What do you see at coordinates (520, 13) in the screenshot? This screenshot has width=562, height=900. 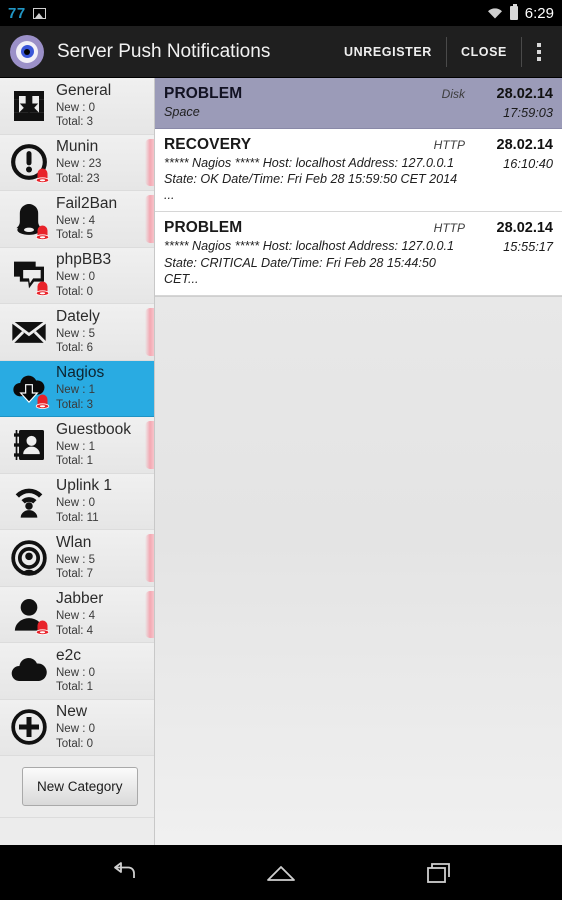 I see `status-bar-right: 6:29` at bounding box center [520, 13].